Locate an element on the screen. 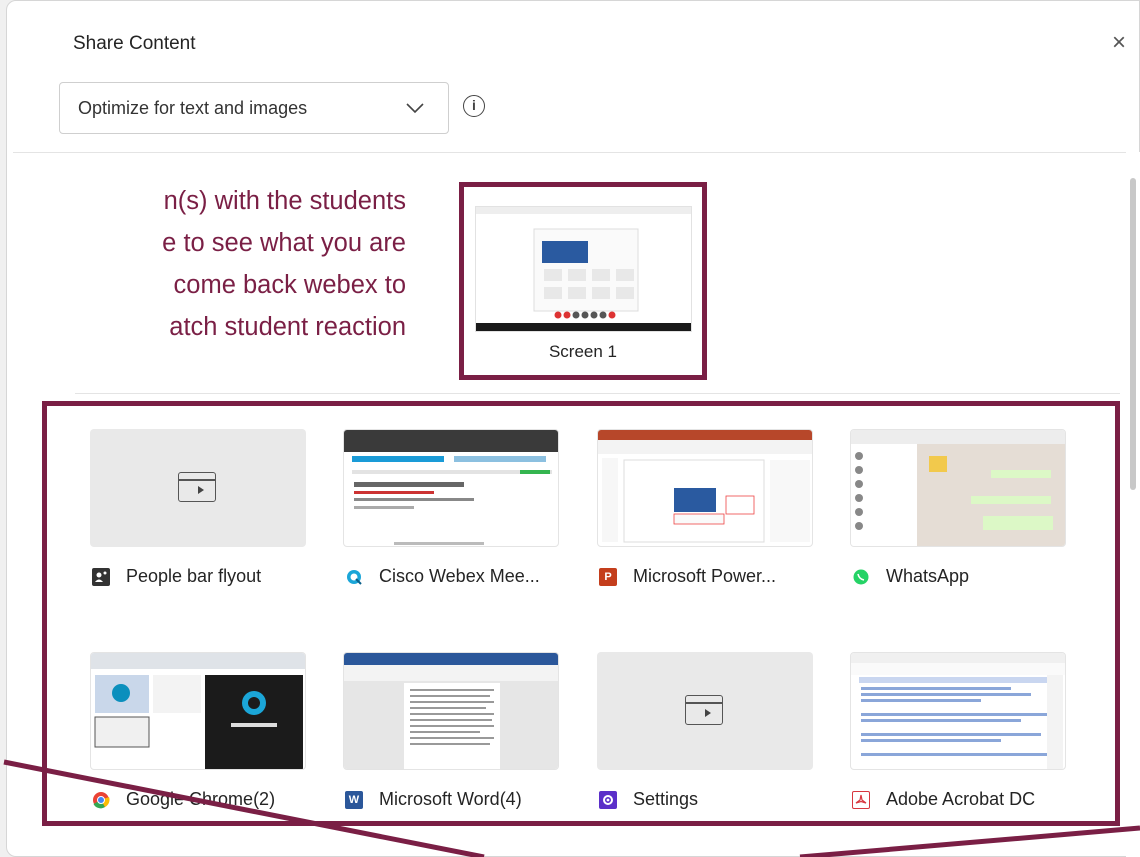 Image resolution: width=1140 pixels, height=857 pixels. annotation-line: n(s) with the students is located at coordinates (284, 201).